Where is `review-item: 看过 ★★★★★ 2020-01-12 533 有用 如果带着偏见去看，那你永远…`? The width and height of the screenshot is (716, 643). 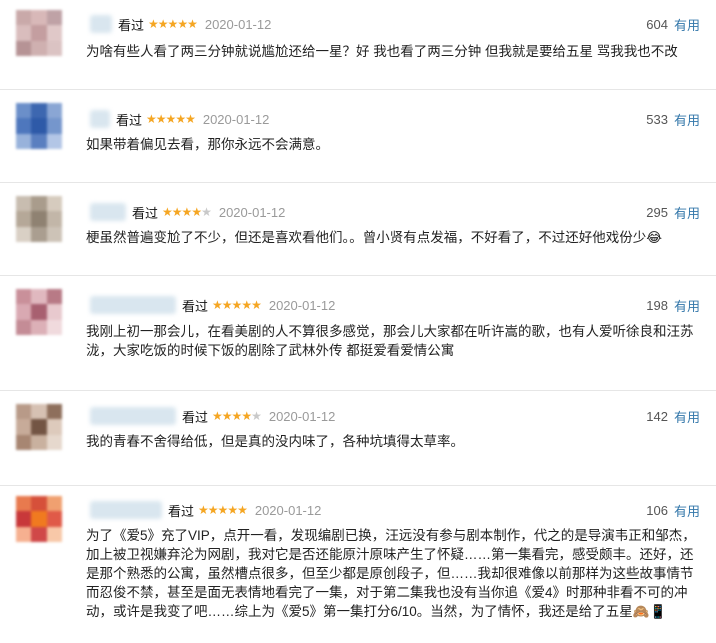 review-item: 看过 ★★★★★ 2020-01-12 533 有用 如果带着偏见去看，那你永远… is located at coordinates (358, 143).